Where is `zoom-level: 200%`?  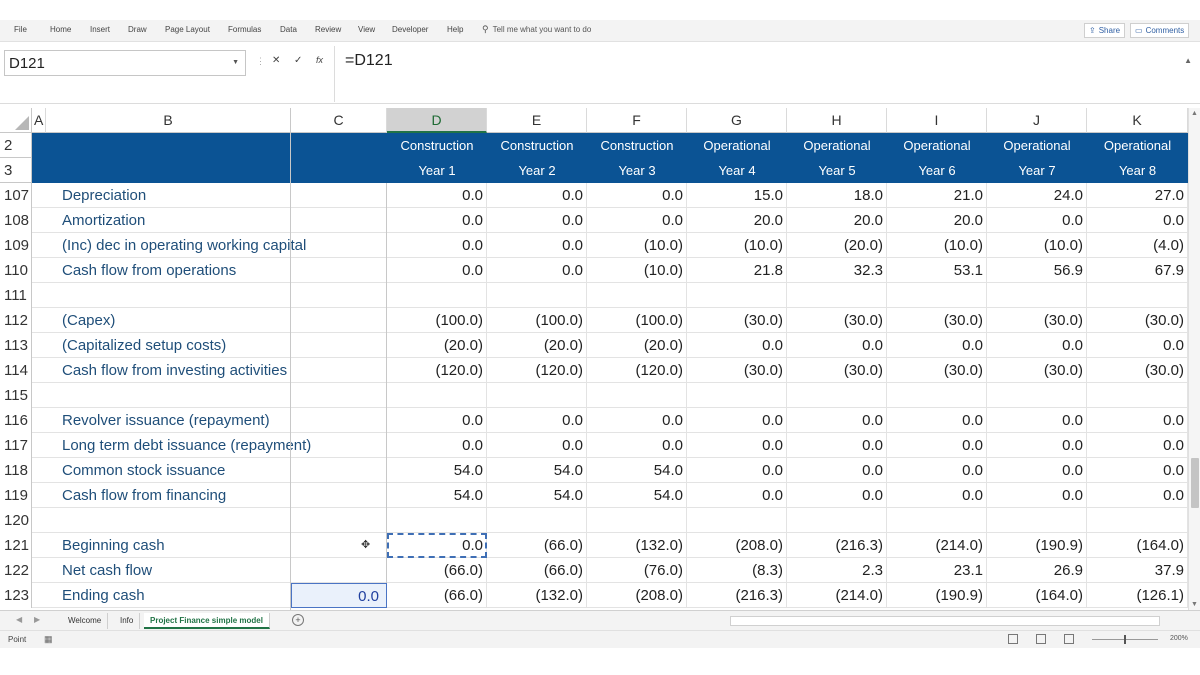
zoom-level: 200% is located at coordinates (1179, 638).